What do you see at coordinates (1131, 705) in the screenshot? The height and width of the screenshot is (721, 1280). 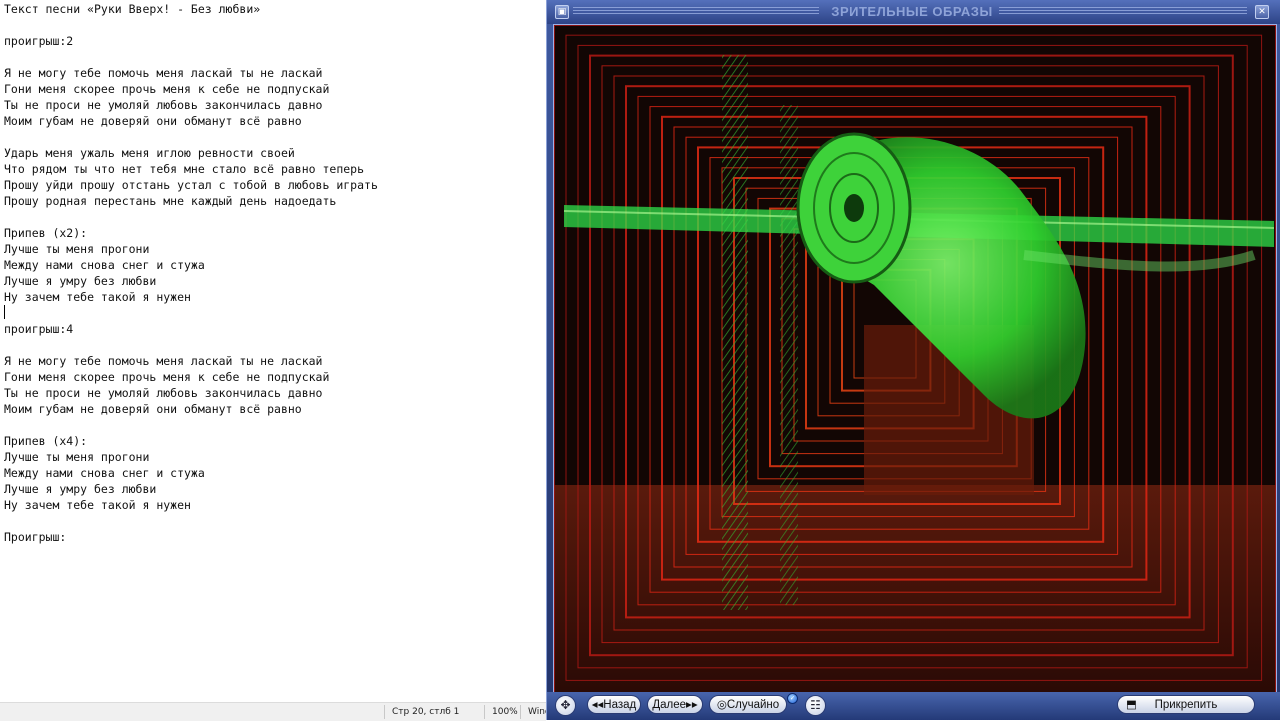 I see `pin-icon: ⬒` at bounding box center [1131, 705].